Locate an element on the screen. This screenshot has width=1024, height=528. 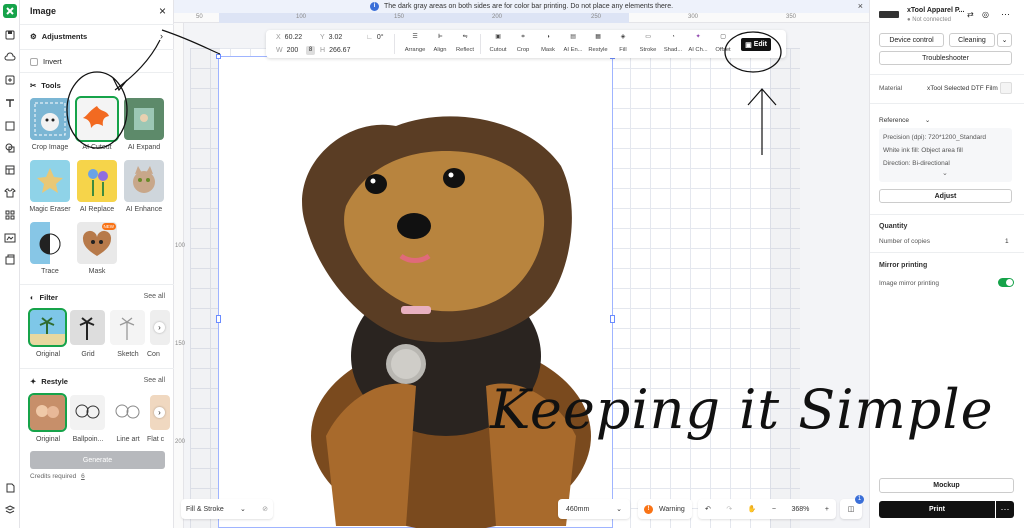
adjustments-row: ⚙ Adjustments is located at coordinates (58, 36).